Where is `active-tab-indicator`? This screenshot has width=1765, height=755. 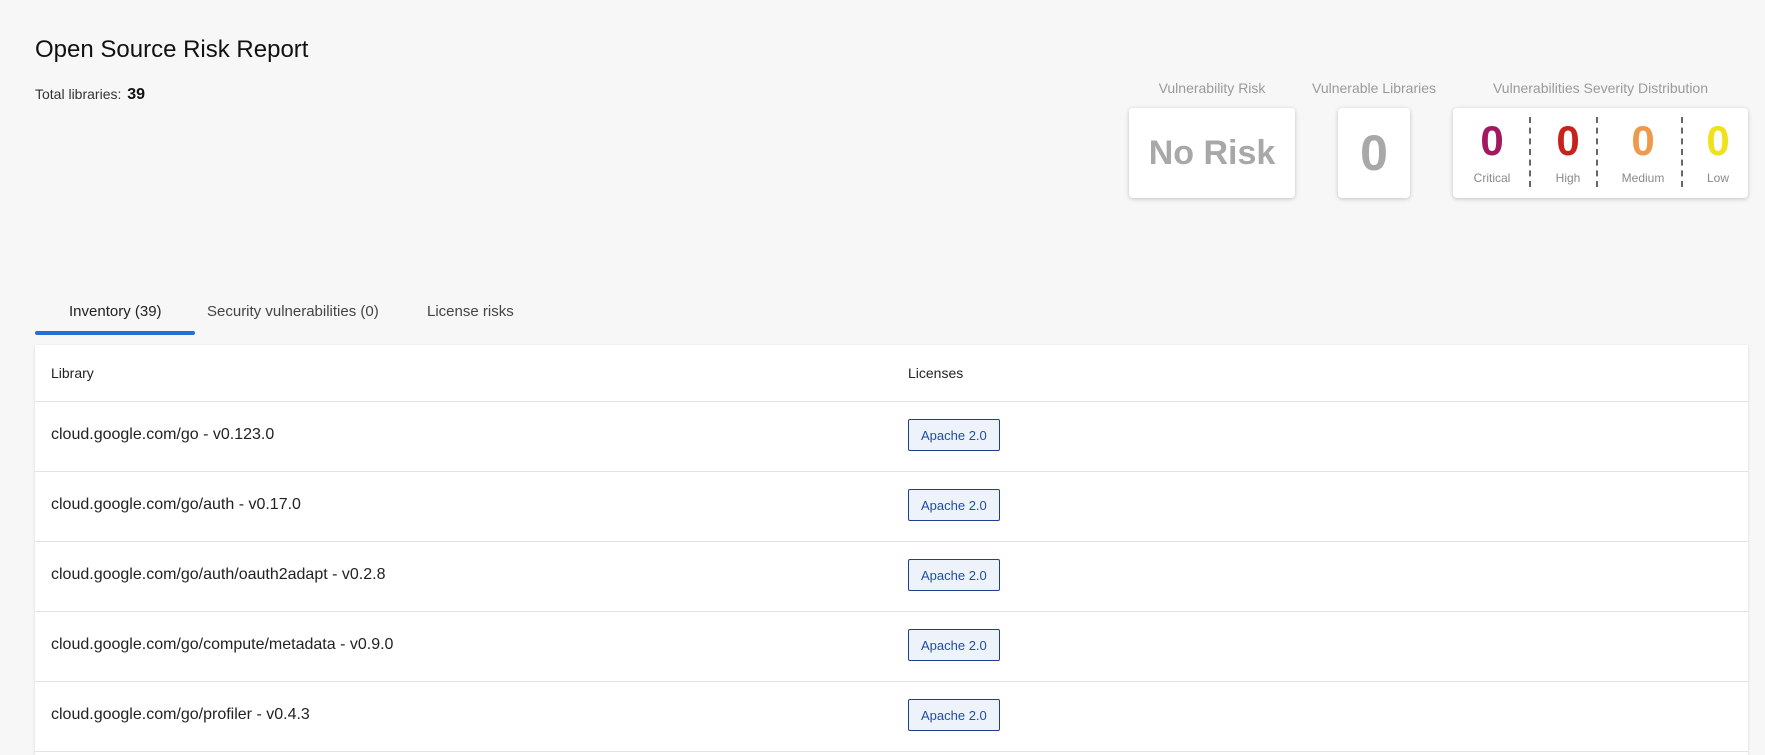
active-tab-indicator is located at coordinates (115, 333).